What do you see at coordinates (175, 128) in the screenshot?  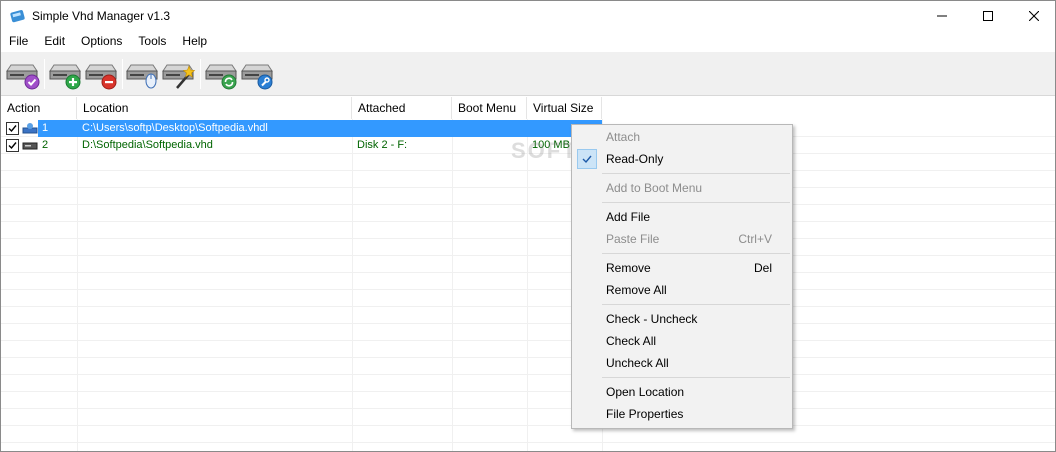 I see `row-location: C:\Users\softp\Desktop\Softpedia.vhdl` at bounding box center [175, 128].